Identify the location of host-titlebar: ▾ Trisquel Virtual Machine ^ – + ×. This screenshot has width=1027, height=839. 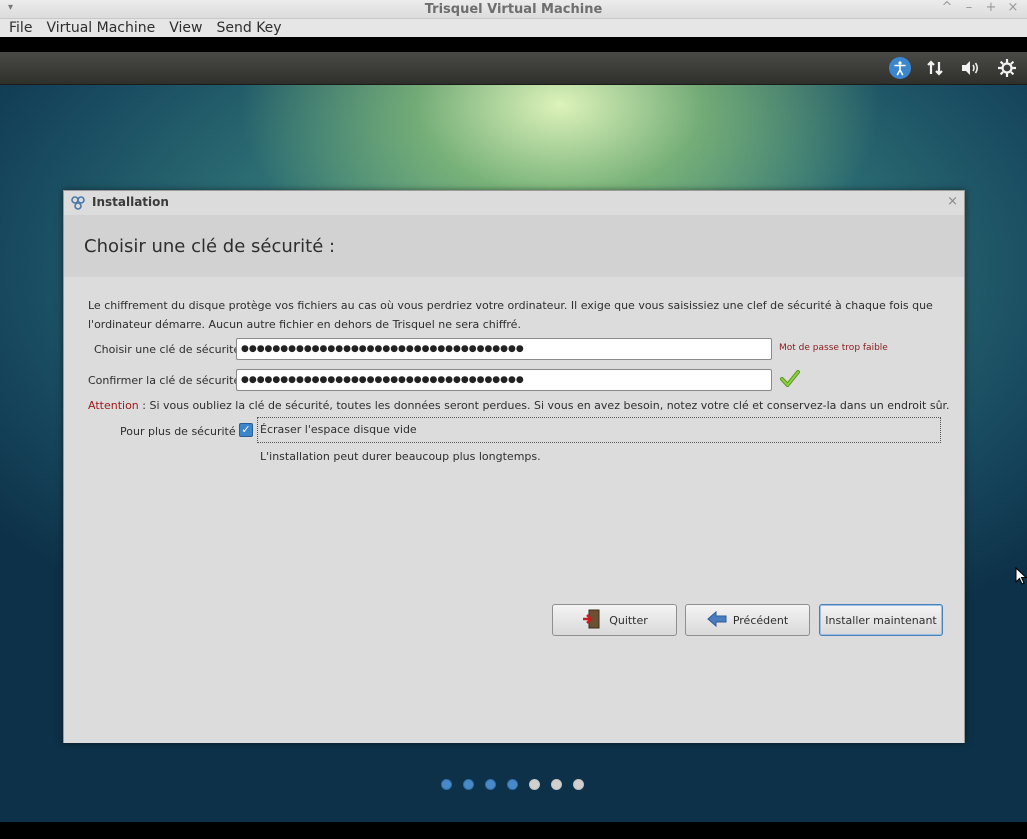
(513, 9).